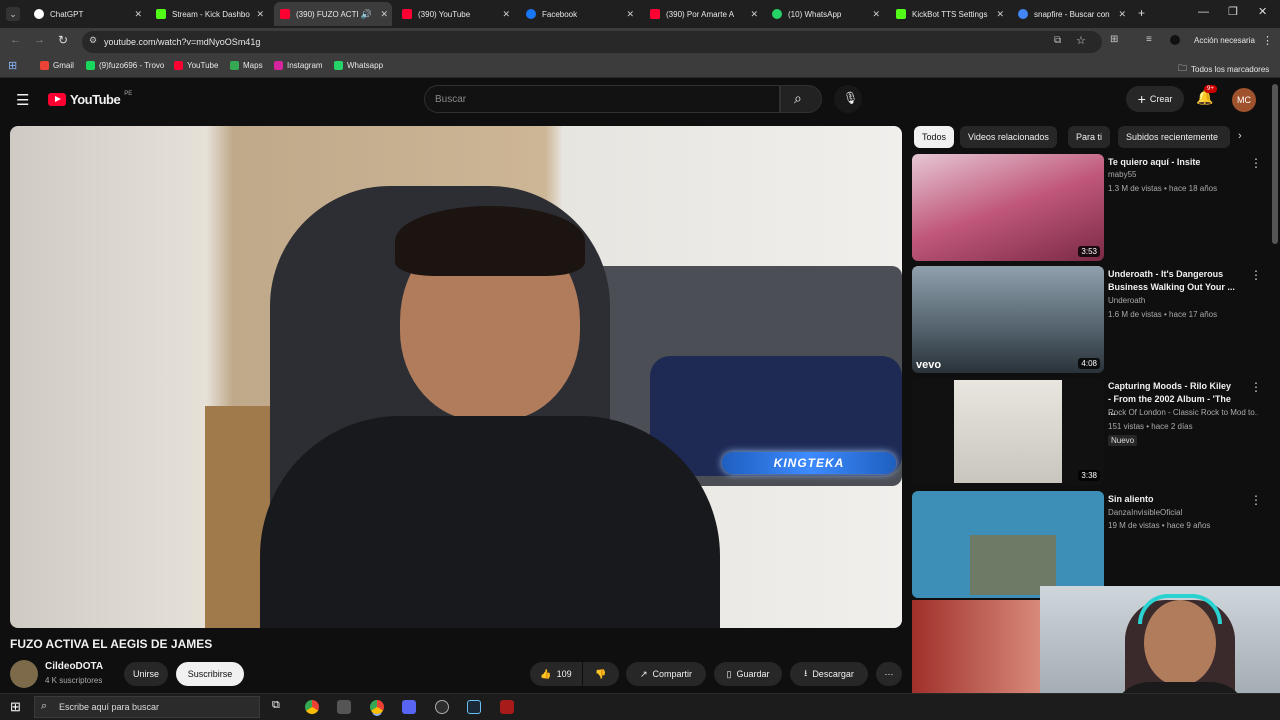 This screenshot has height=720, width=1280. Describe the element at coordinates (1203, 12) in the screenshot. I see `minimize-icon: —` at that location.